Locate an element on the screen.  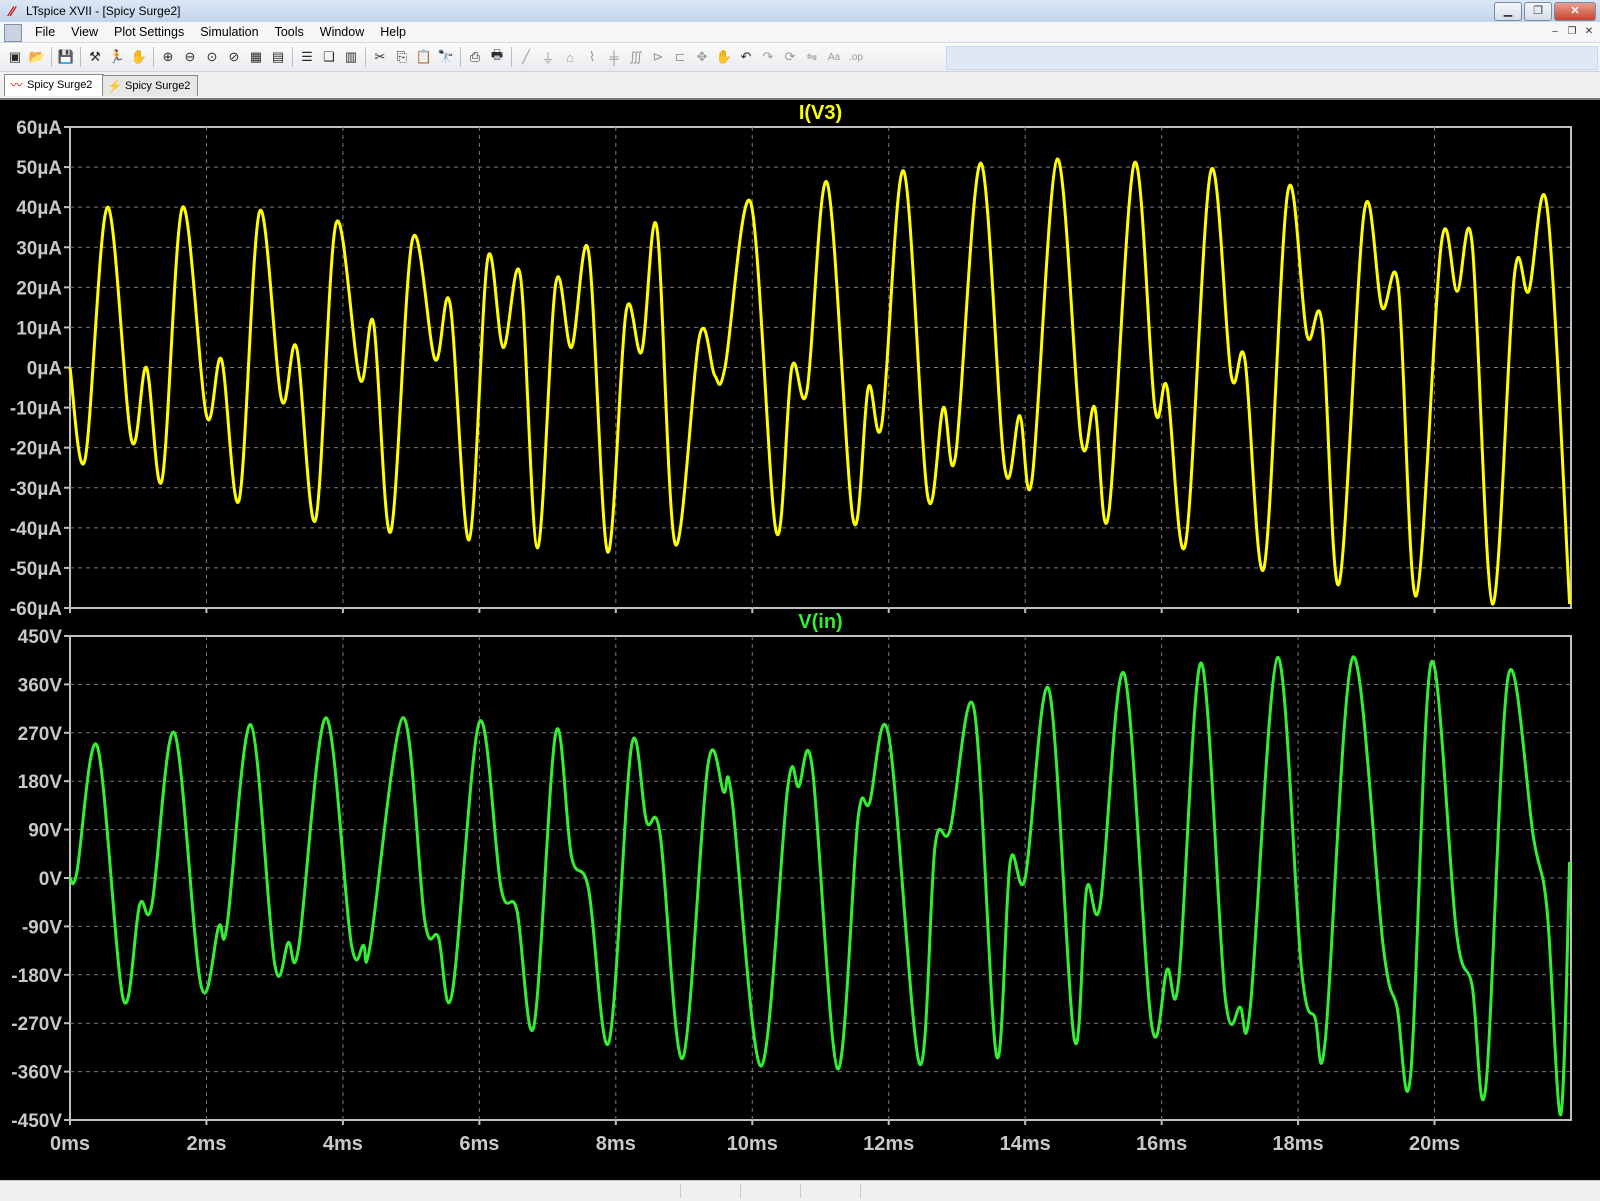
y-tick-label: -360V is located at coordinates (36, 1073).